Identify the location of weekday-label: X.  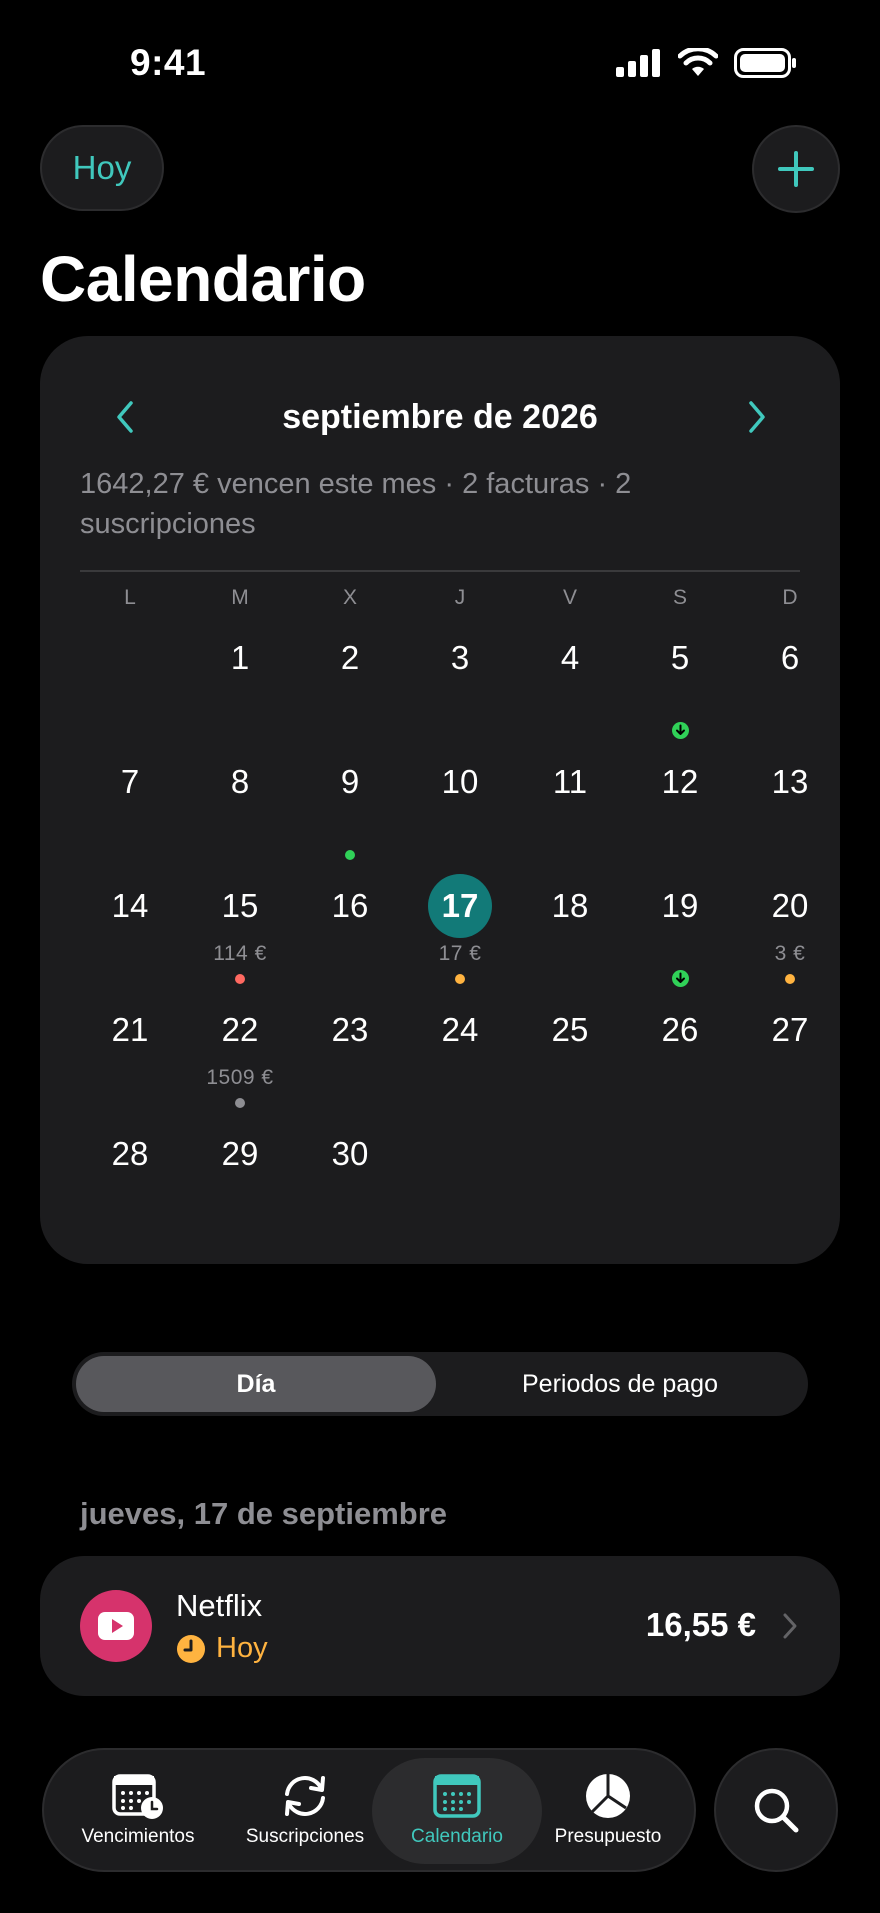
(349, 597).